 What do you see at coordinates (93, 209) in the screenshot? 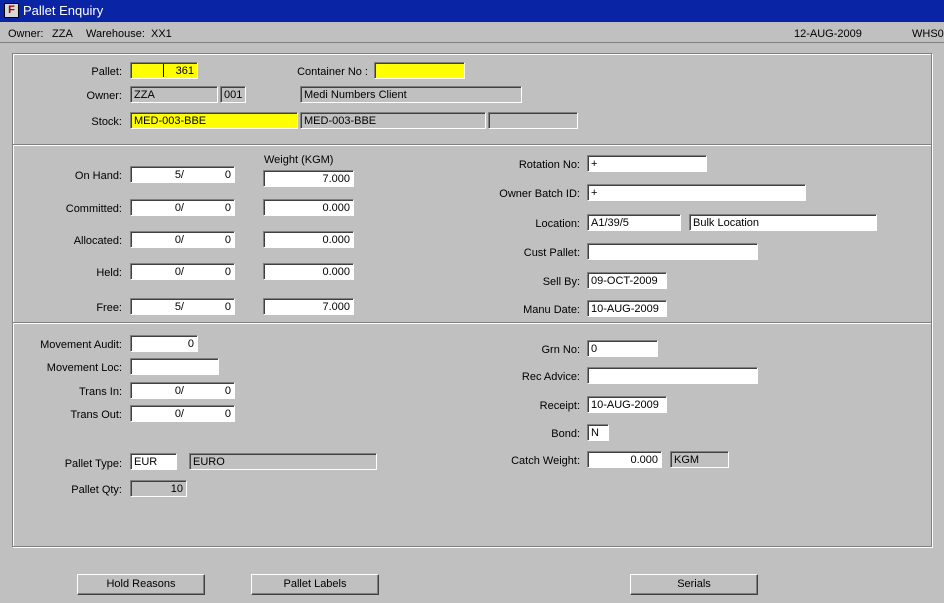
I see `committed-label: Committed:` at bounding box center [93, 209].